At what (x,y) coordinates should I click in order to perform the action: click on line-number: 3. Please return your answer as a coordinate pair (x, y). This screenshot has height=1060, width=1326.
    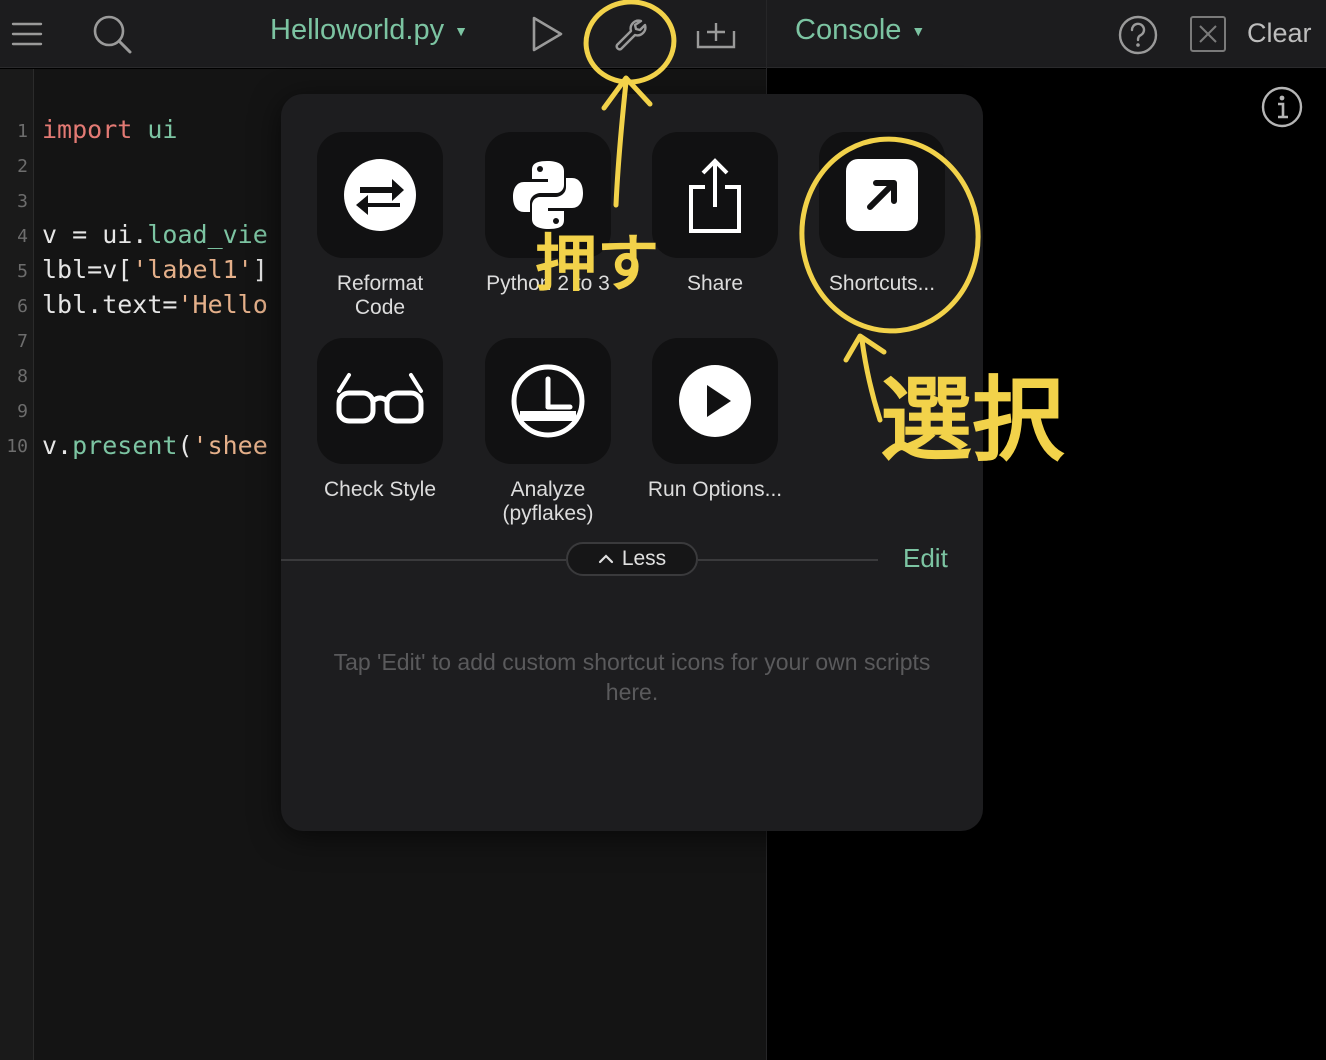
    Looking at the image, I should click on (22, 201).